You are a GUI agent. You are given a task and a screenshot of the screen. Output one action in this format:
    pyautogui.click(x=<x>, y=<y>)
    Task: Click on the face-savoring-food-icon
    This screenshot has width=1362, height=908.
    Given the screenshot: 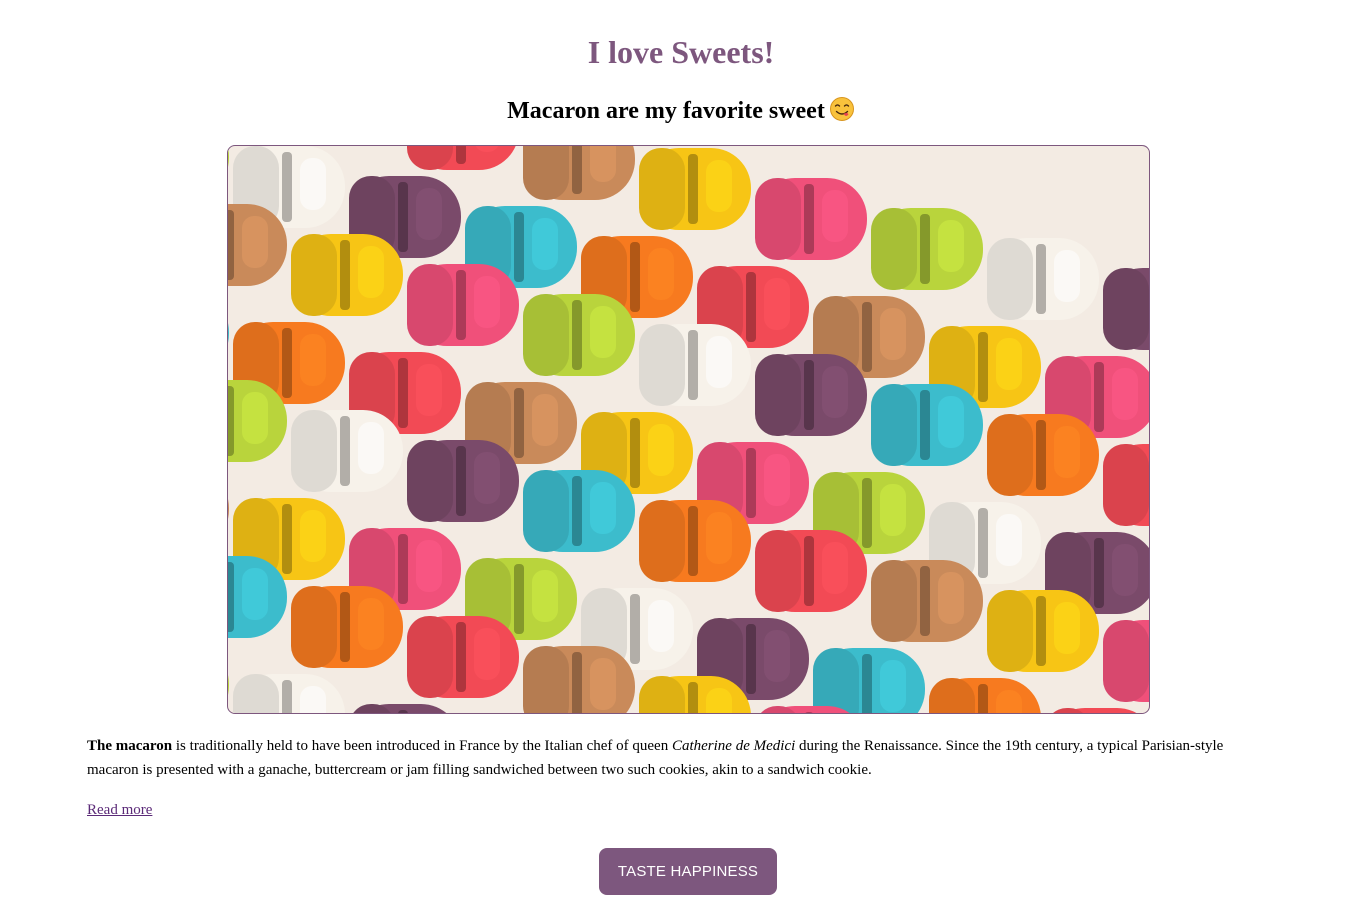 What is the action you would take?
    pyautogui.click(x=841, y=109)
    